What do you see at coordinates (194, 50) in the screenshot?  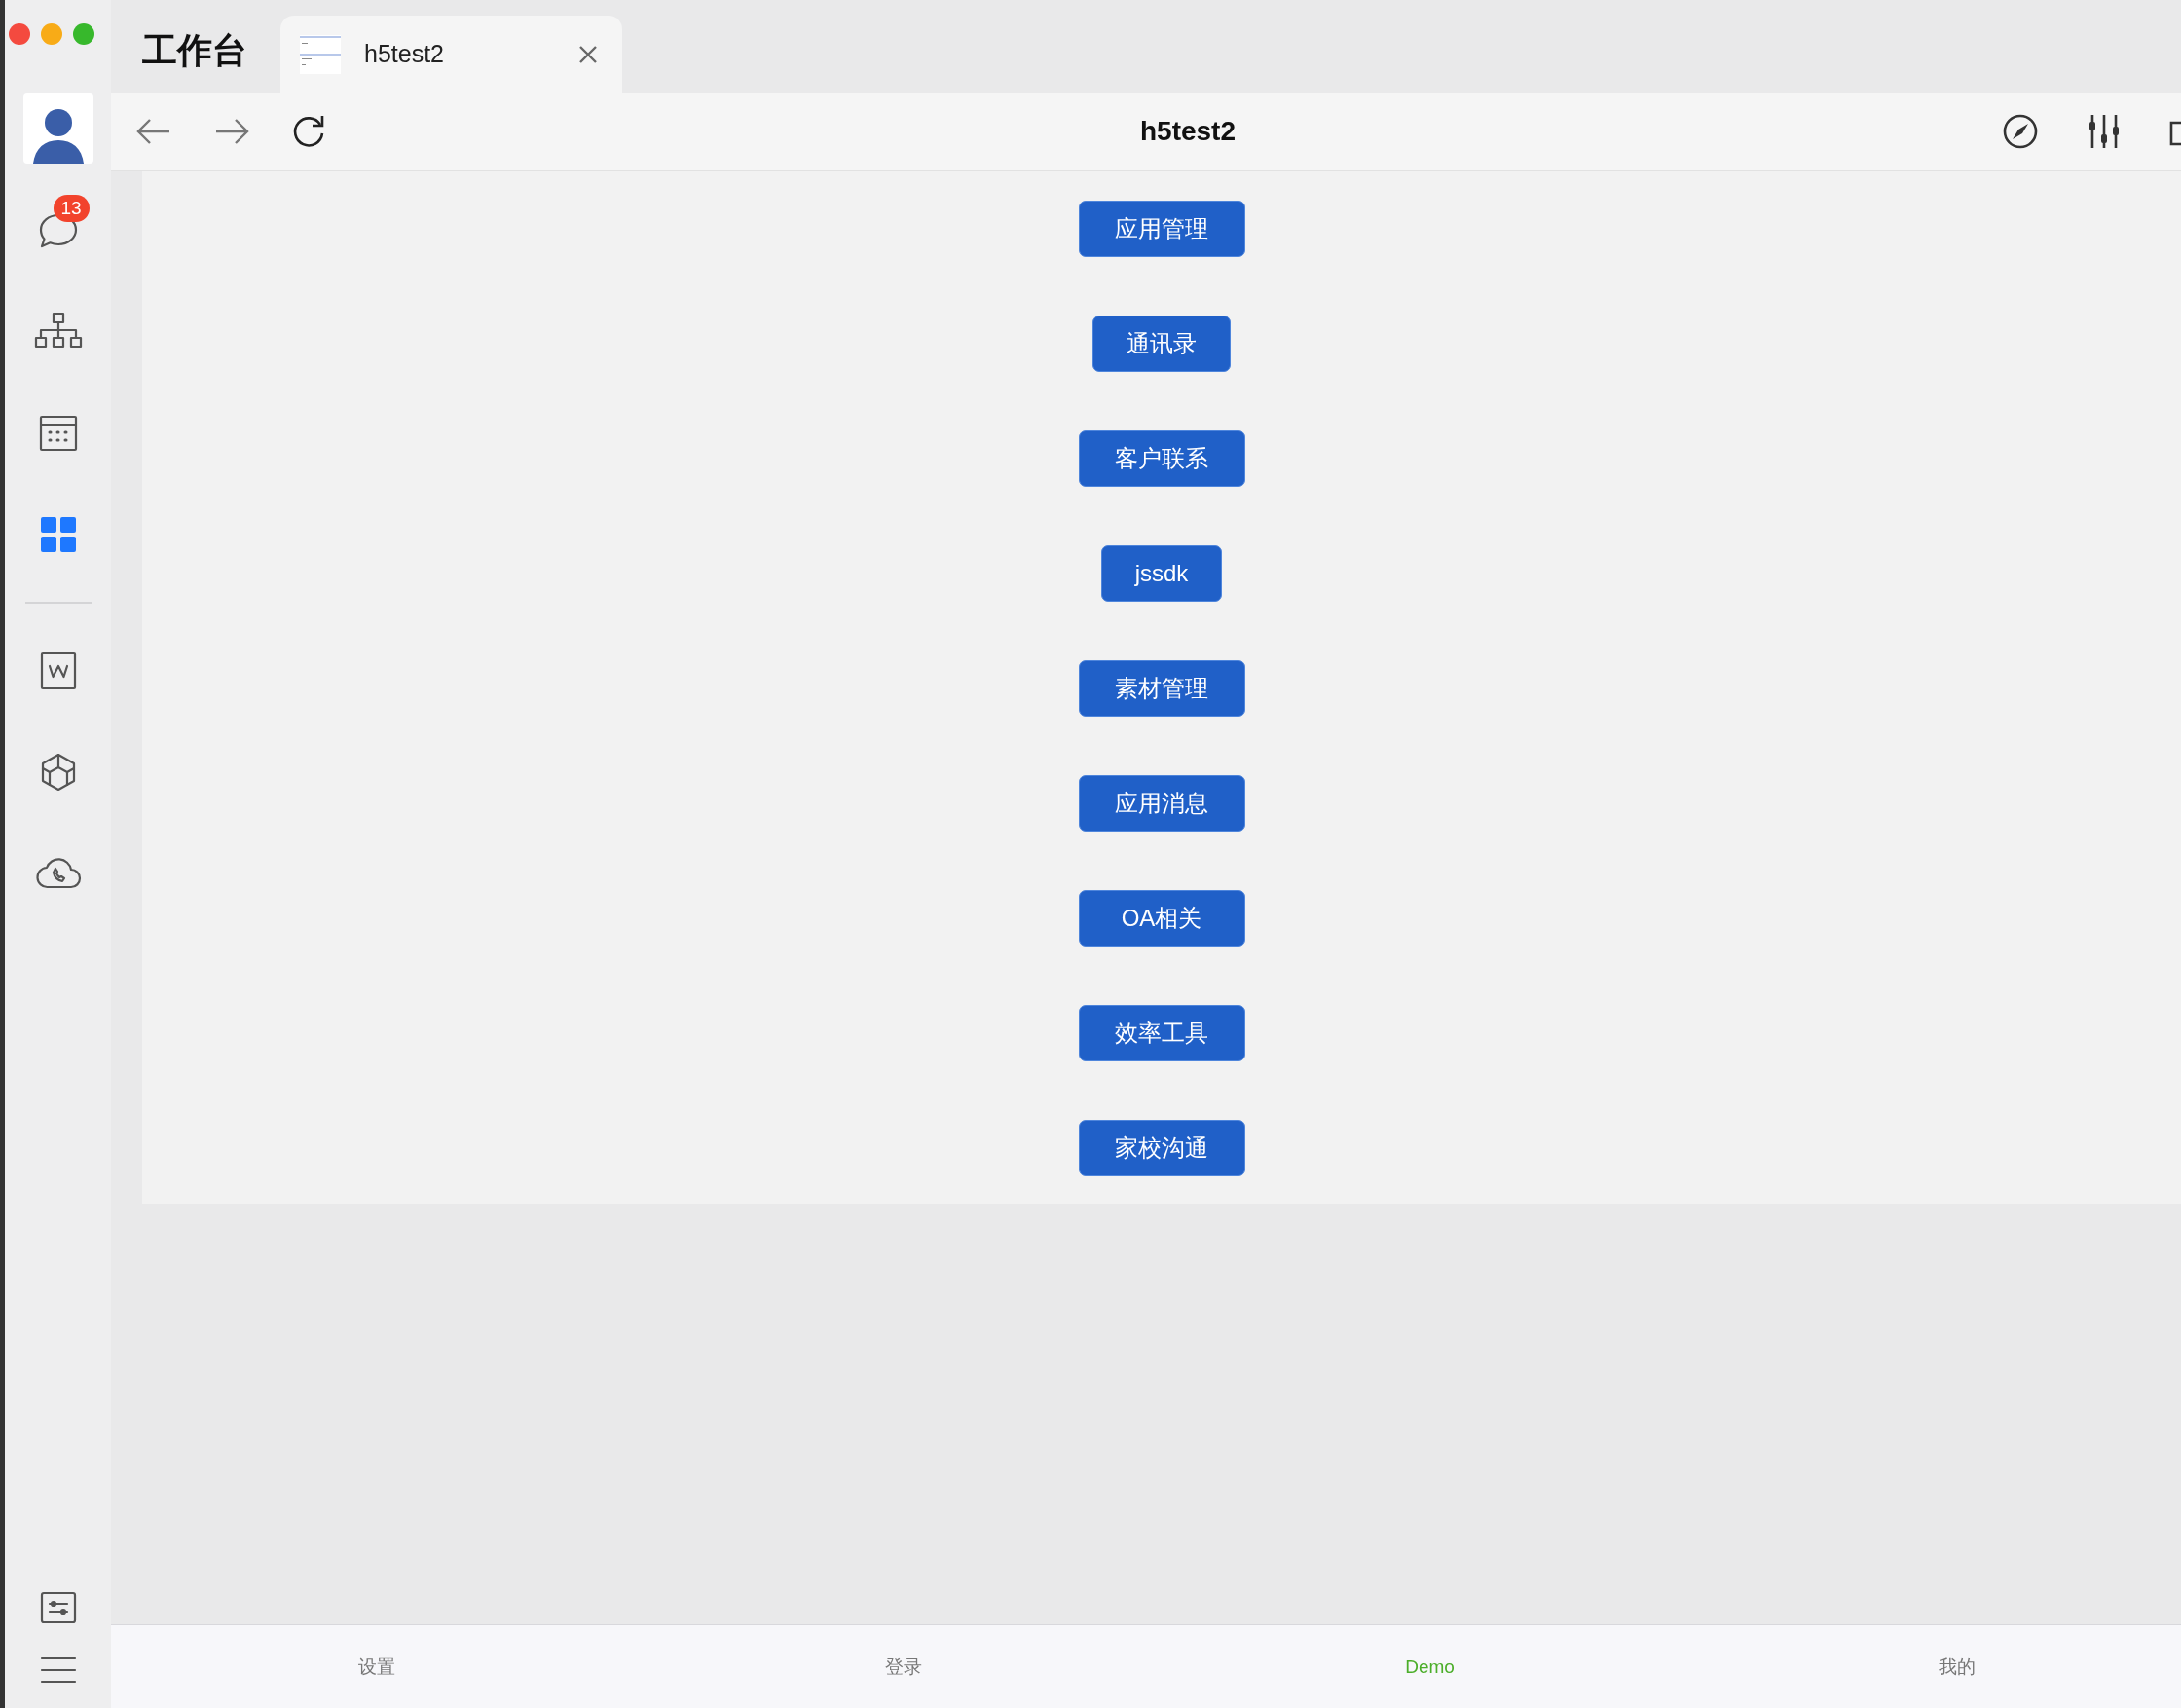 I see `workspace-title: 工作台` at bounding box center [194, 50].